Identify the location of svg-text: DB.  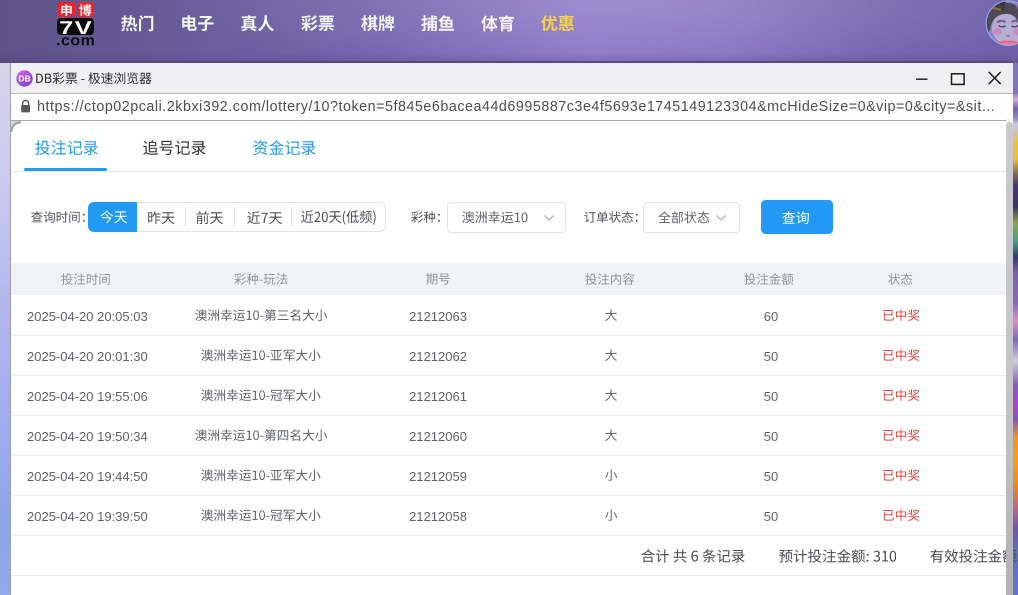
(24, 78).